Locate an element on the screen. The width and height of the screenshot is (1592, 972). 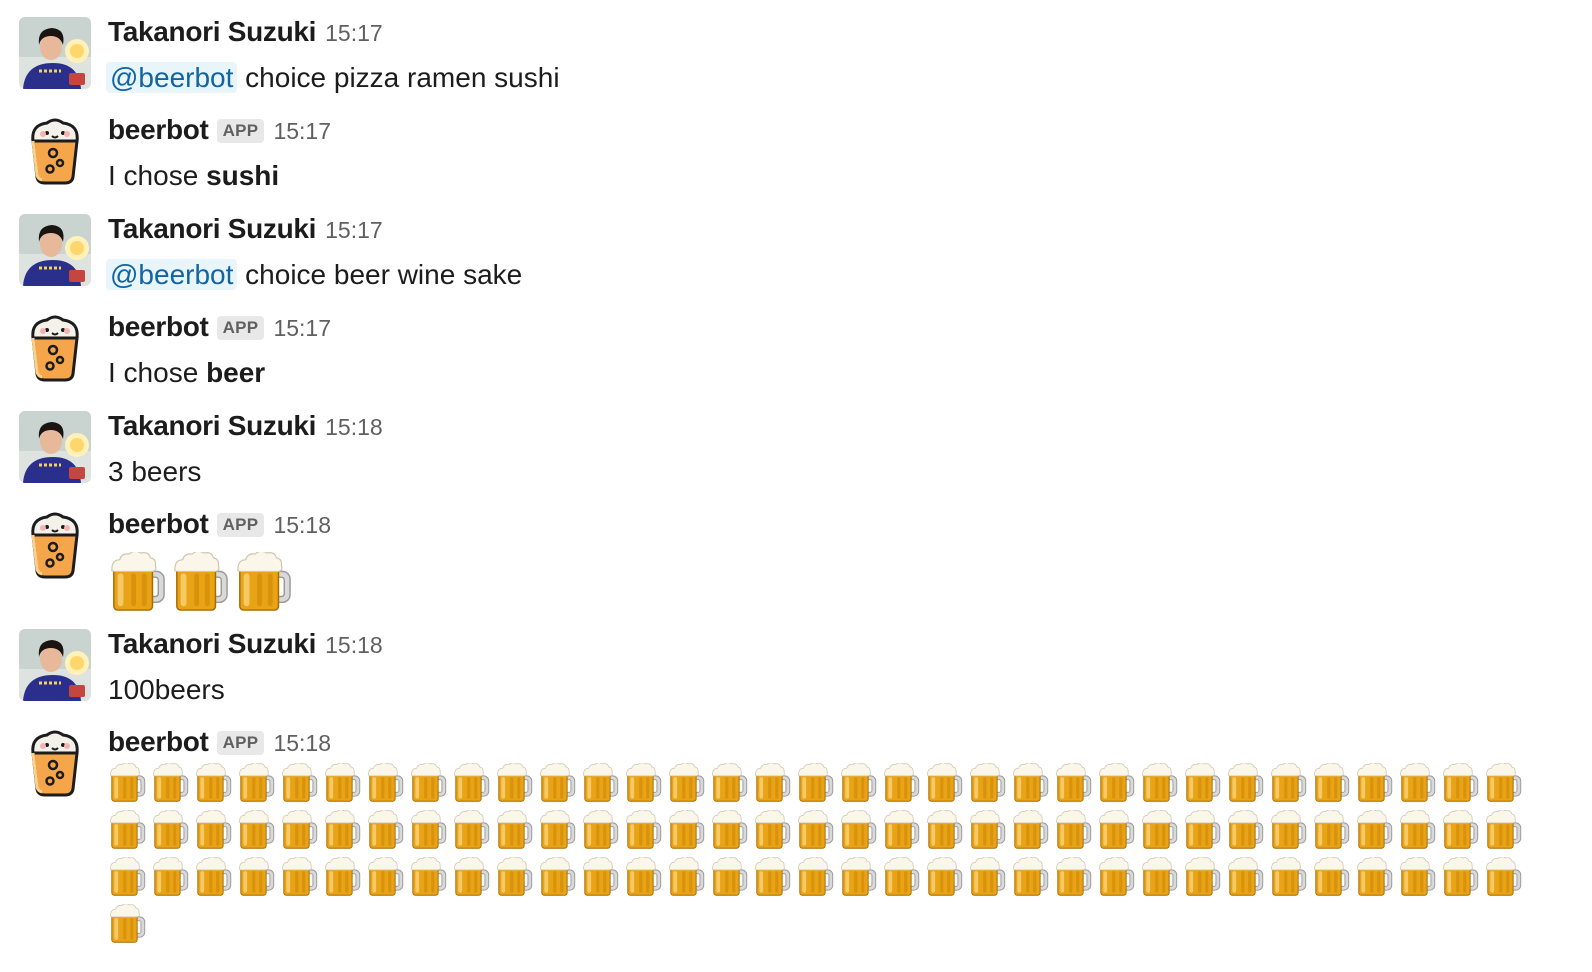
app-badge: APP is located at coordinates (240, 525).